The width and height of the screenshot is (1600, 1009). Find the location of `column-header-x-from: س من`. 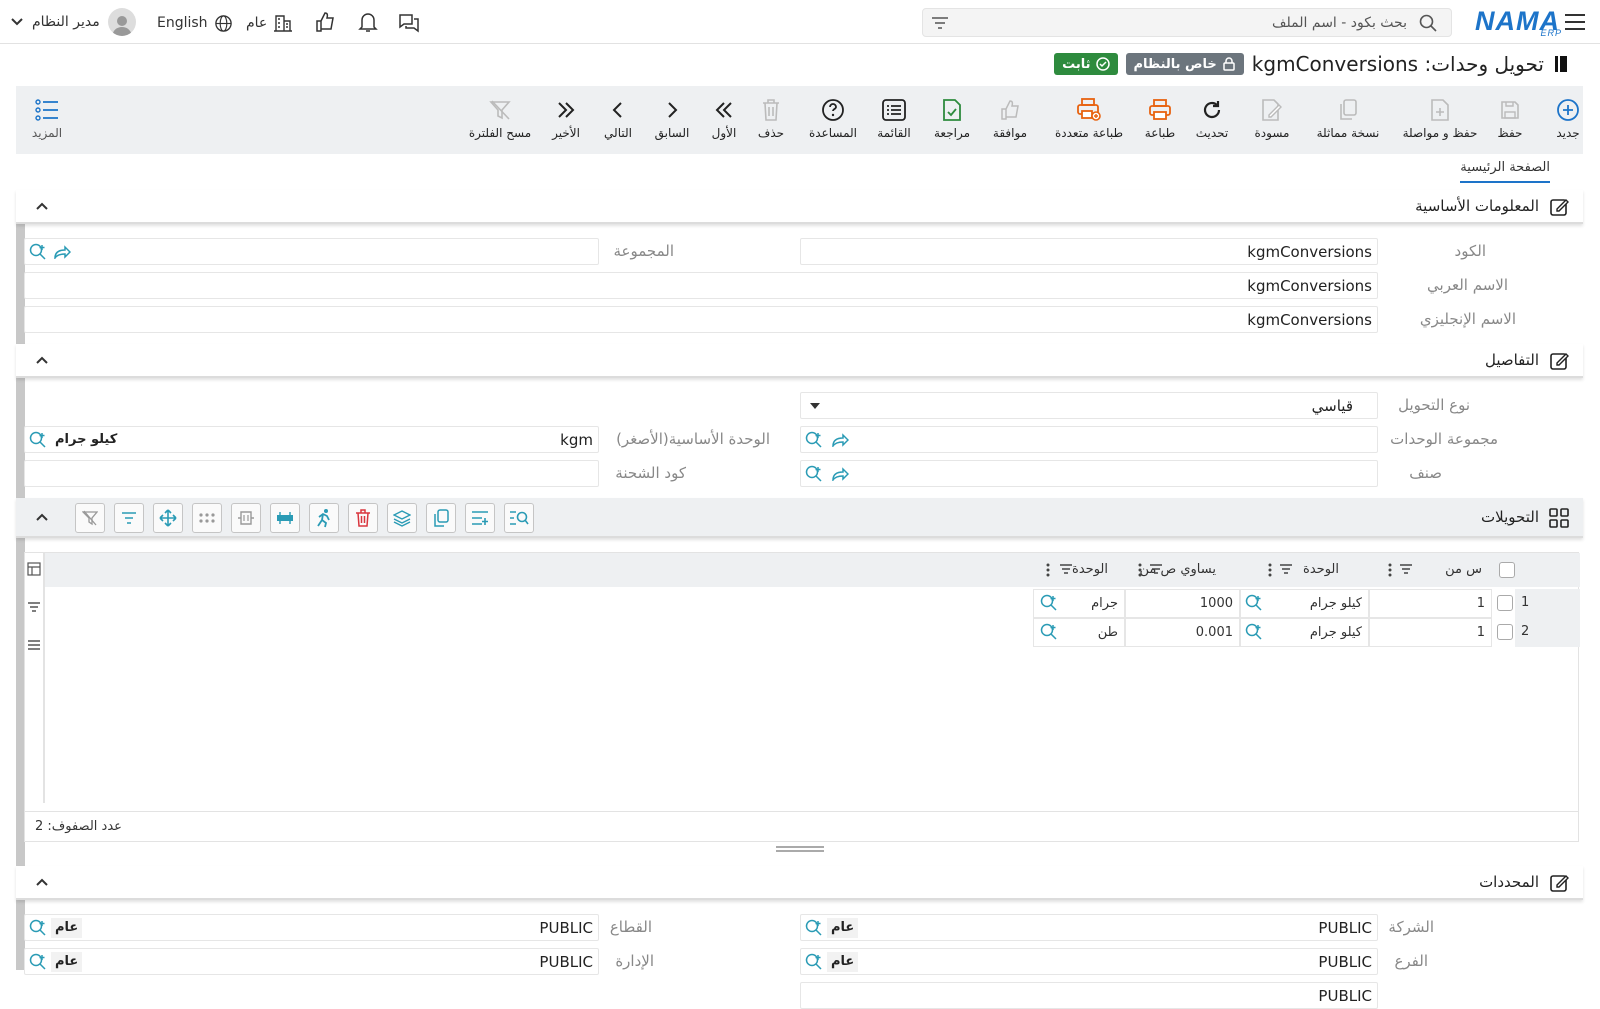

column-header-x-from: س من is located at coordinates (1463, 569).